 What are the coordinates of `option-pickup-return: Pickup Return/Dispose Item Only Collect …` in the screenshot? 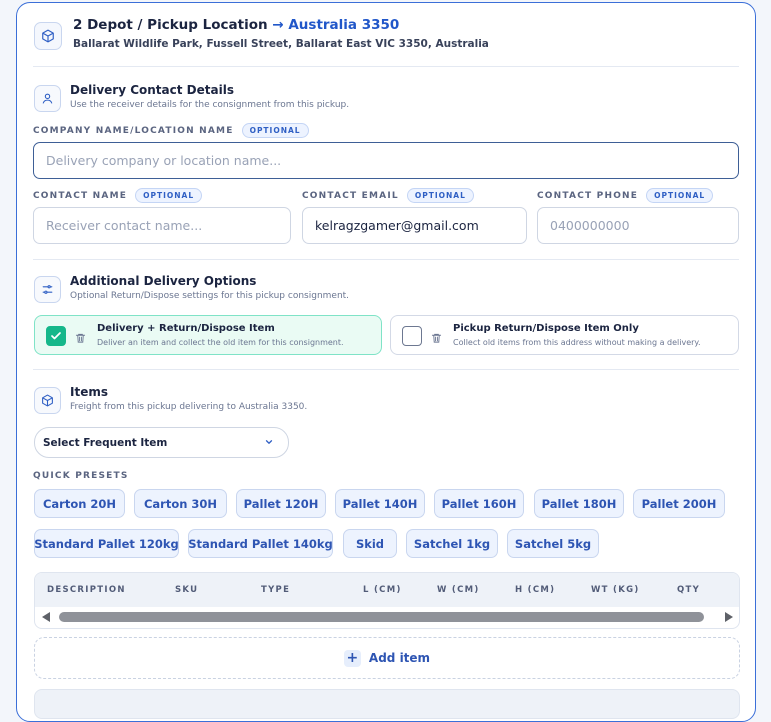 It's located at (564, 335).